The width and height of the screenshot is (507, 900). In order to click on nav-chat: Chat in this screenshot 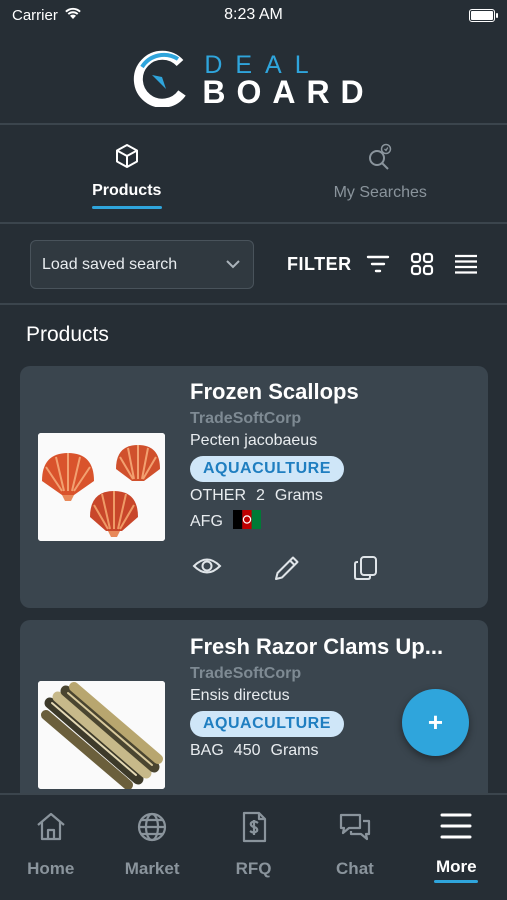, I will do `click(354, 847)`.